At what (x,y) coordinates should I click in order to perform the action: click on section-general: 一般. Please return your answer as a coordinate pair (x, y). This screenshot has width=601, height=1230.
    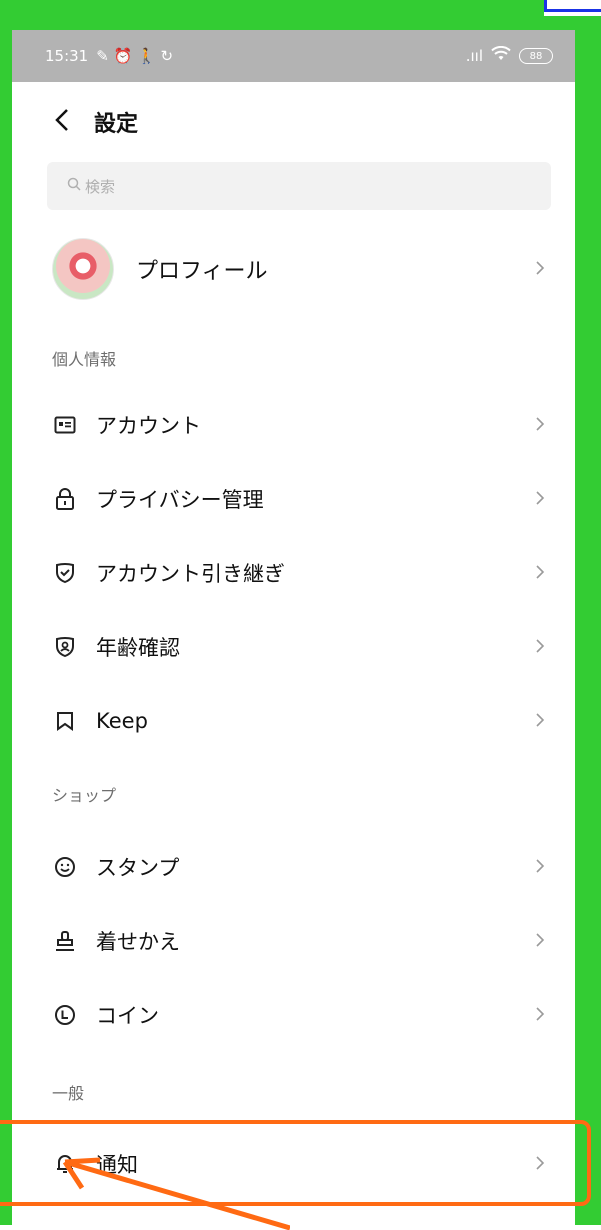
    Looking at the image, I should click on (68, 1093).